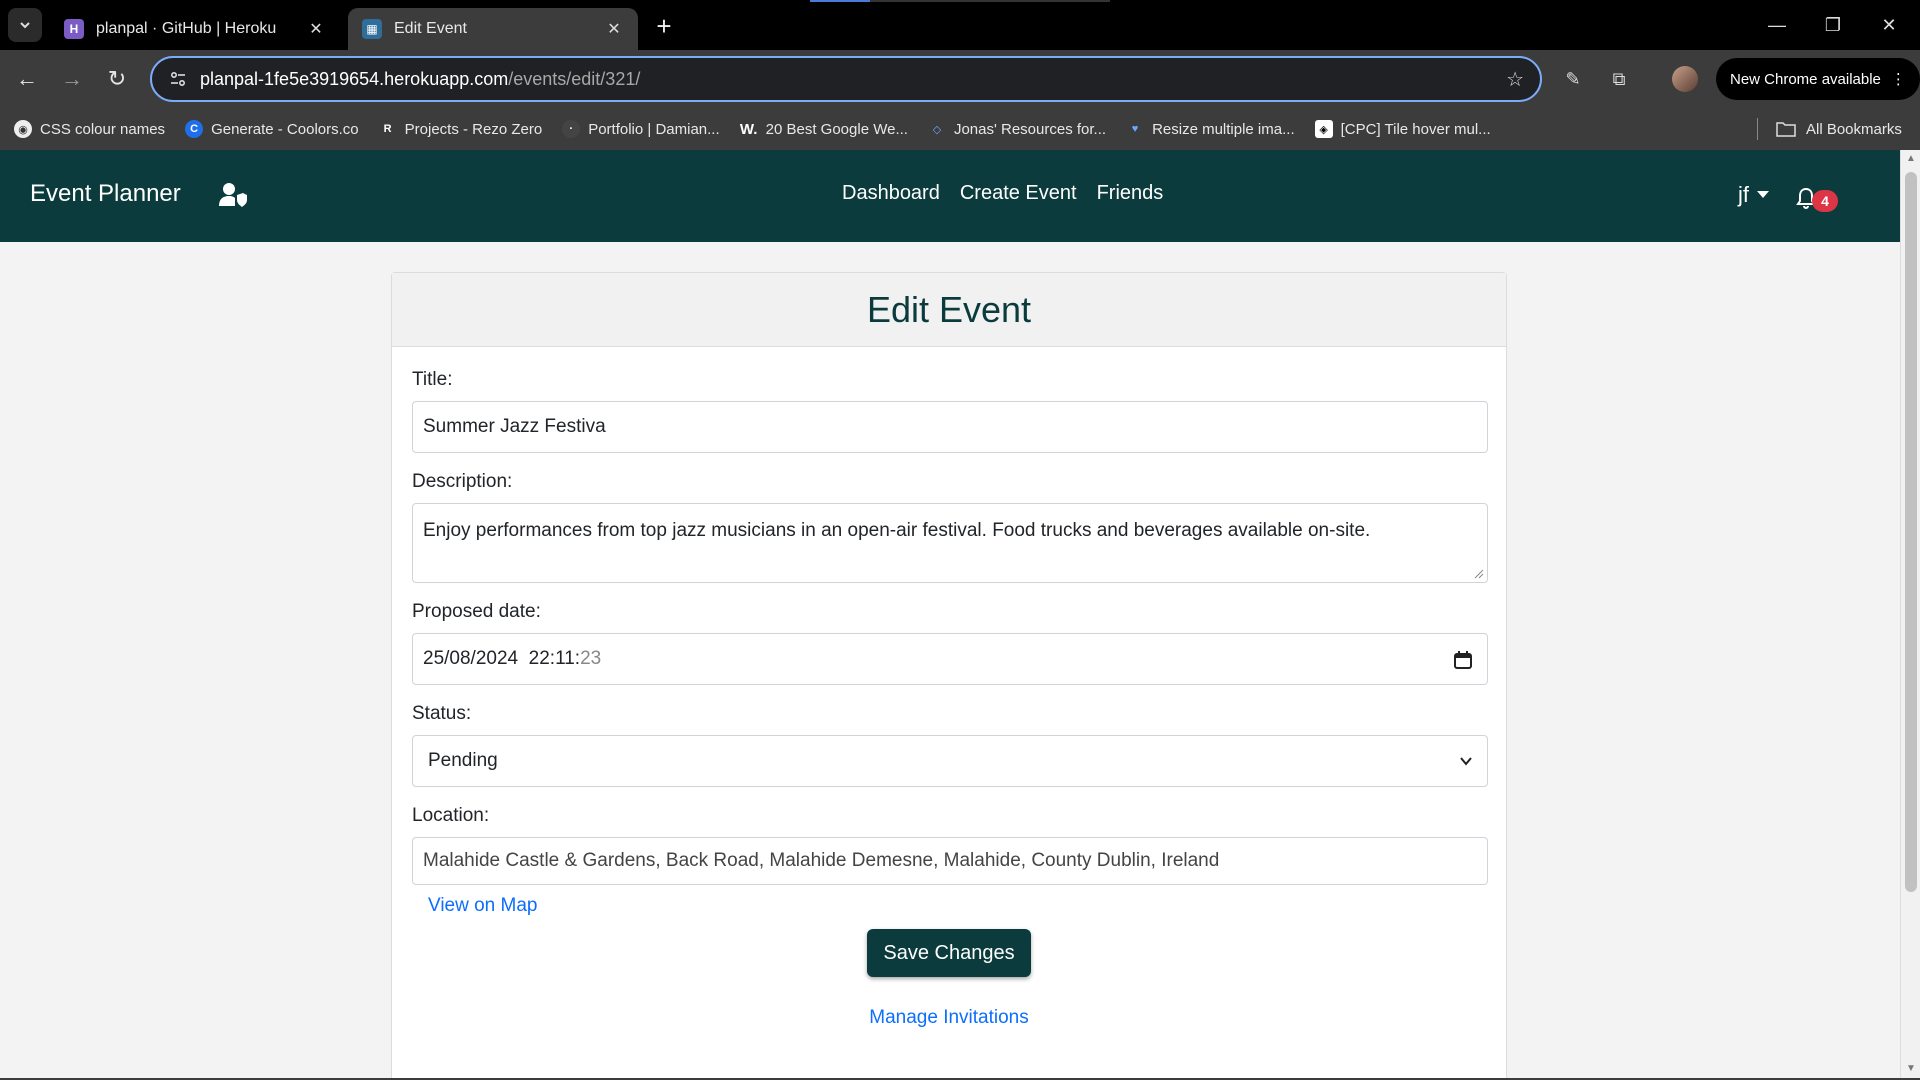 The image size is (1920, 1080). What do you see at coordinates (1911, 1069) in the screenshot?
I see `scroll-down-arrow-icon: ▼` at bounding box center [1911, 1069].